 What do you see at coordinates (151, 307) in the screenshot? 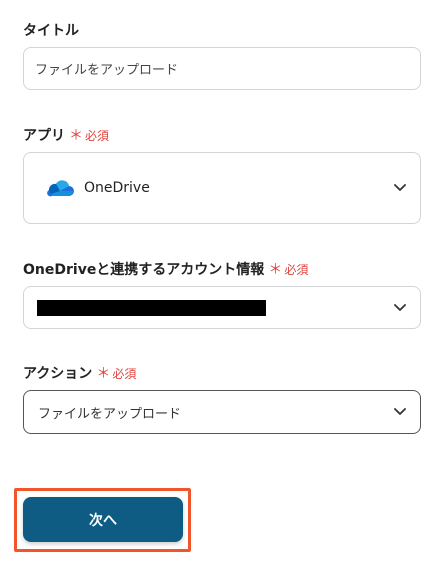
I see `redacted-account-value` at bounding box center [151, 307].